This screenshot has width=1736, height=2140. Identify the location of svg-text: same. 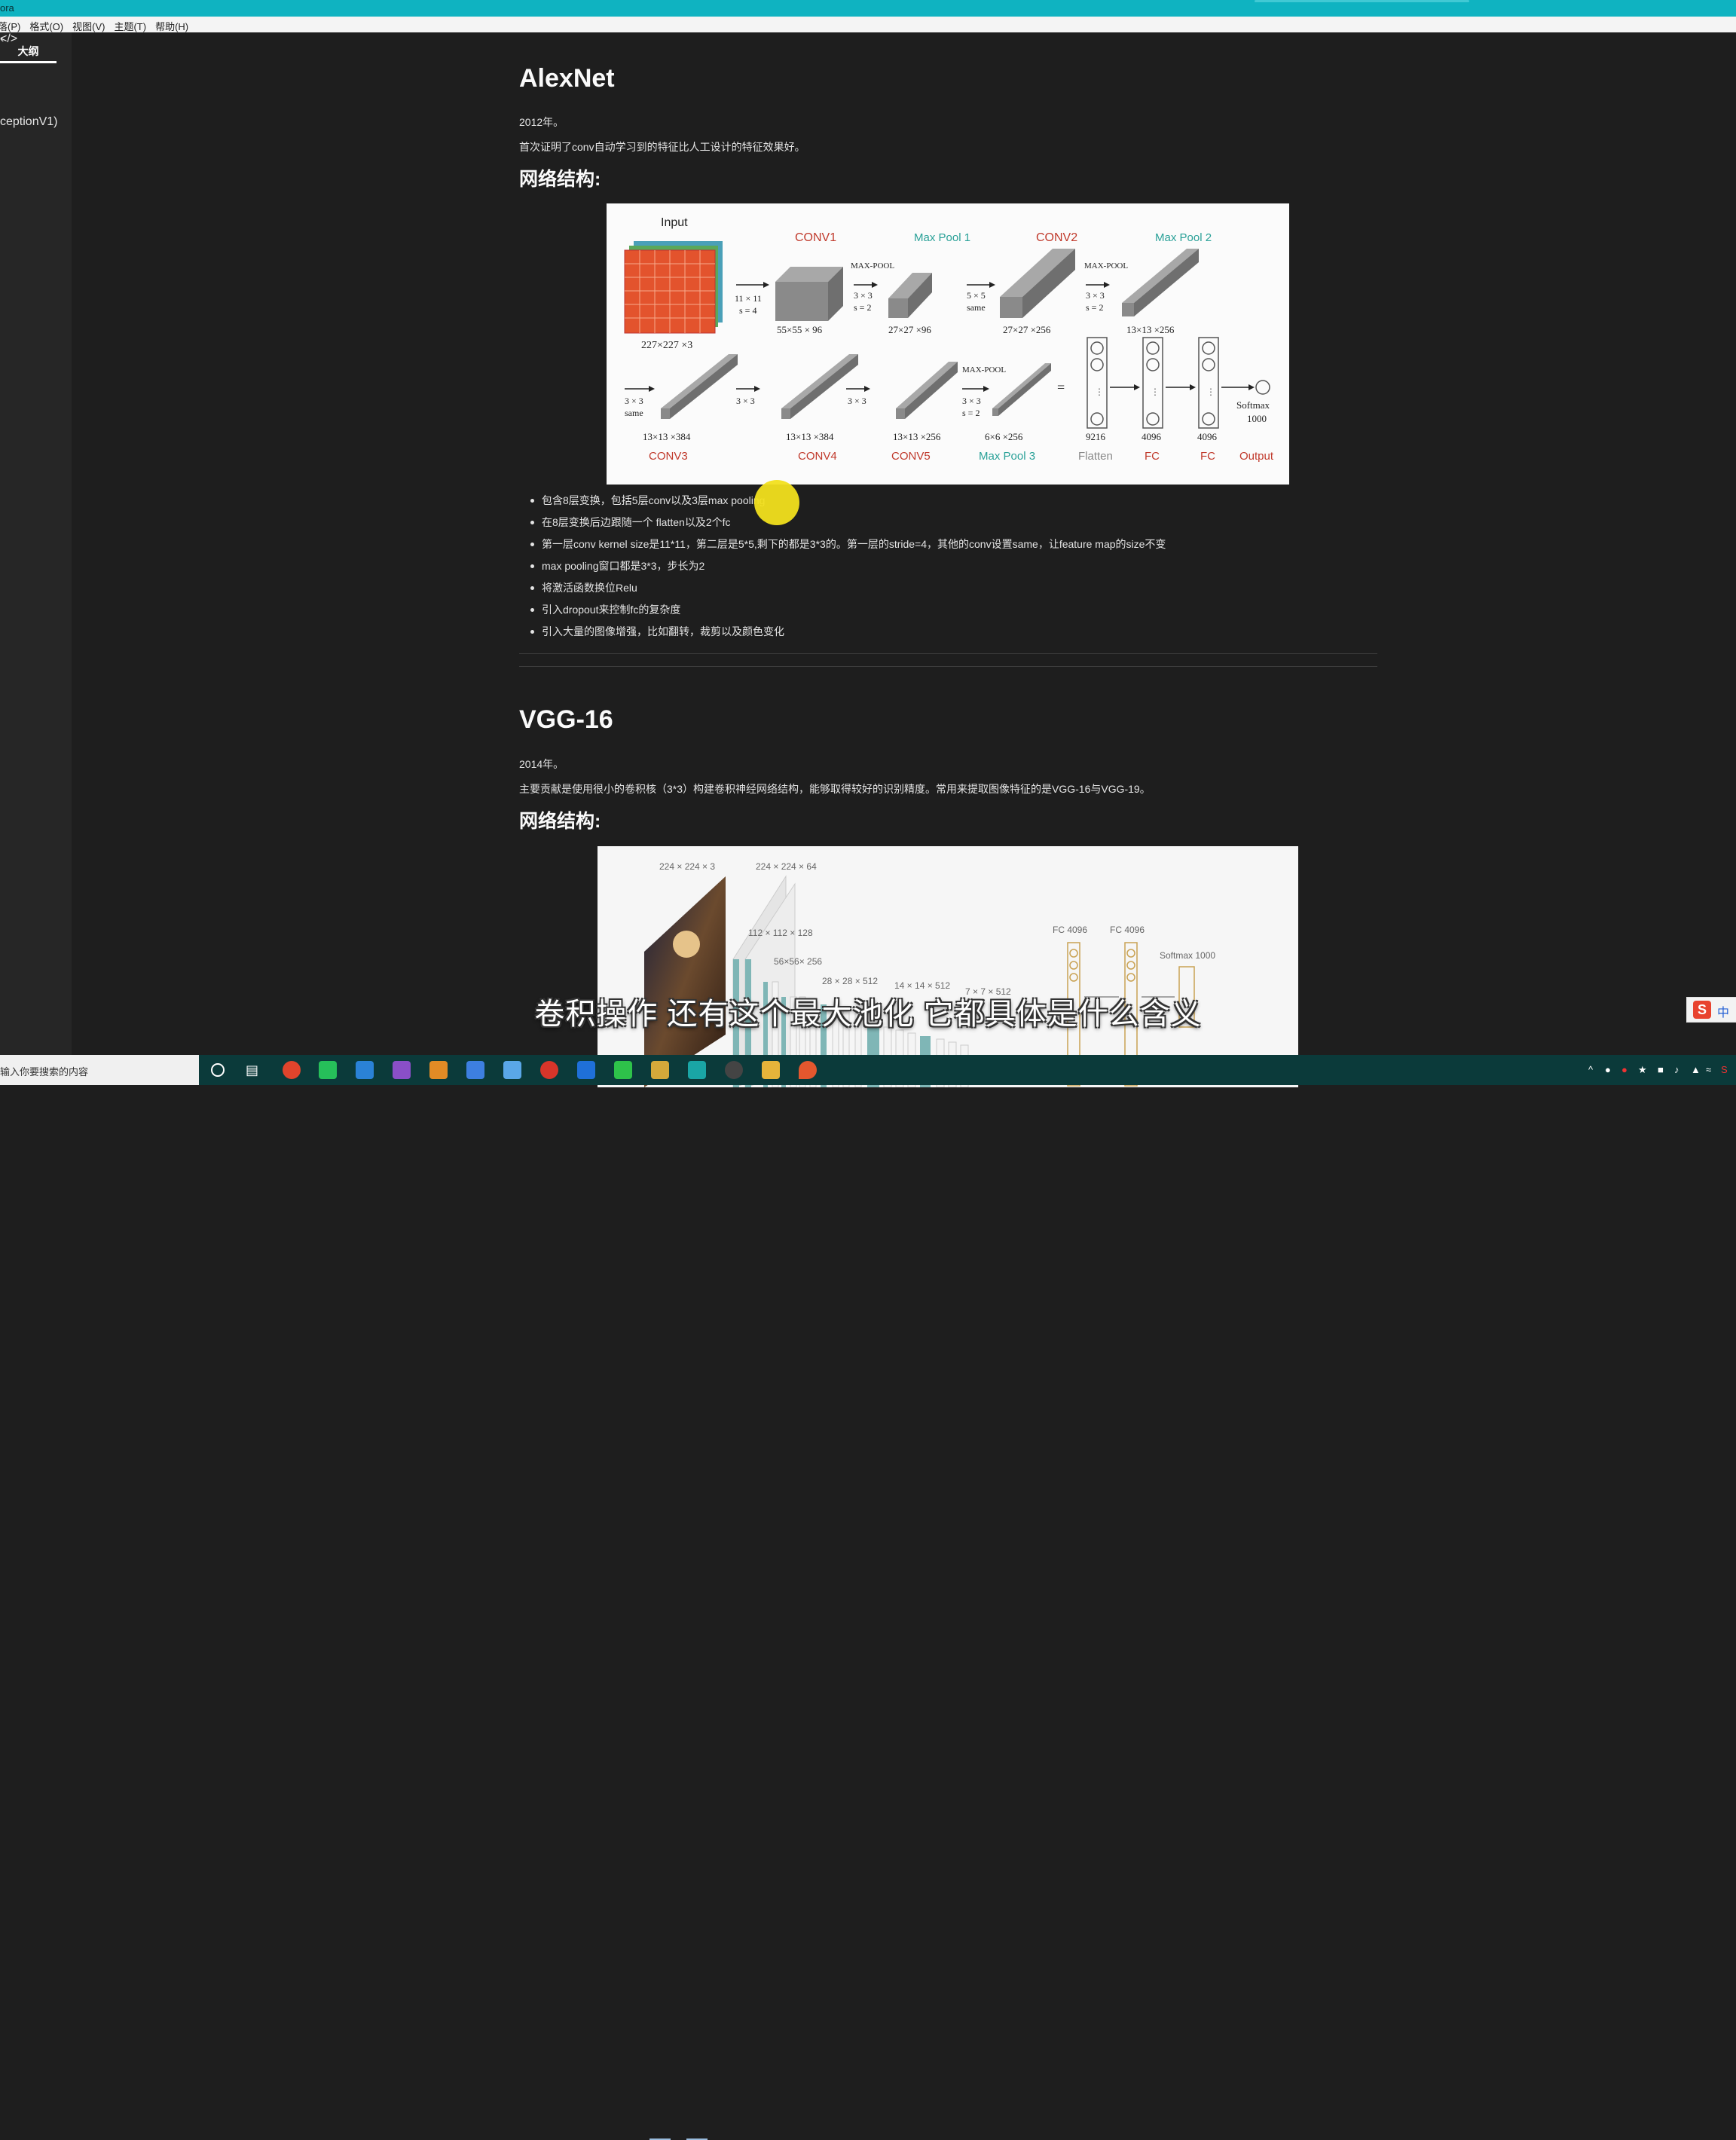
(634, 413).